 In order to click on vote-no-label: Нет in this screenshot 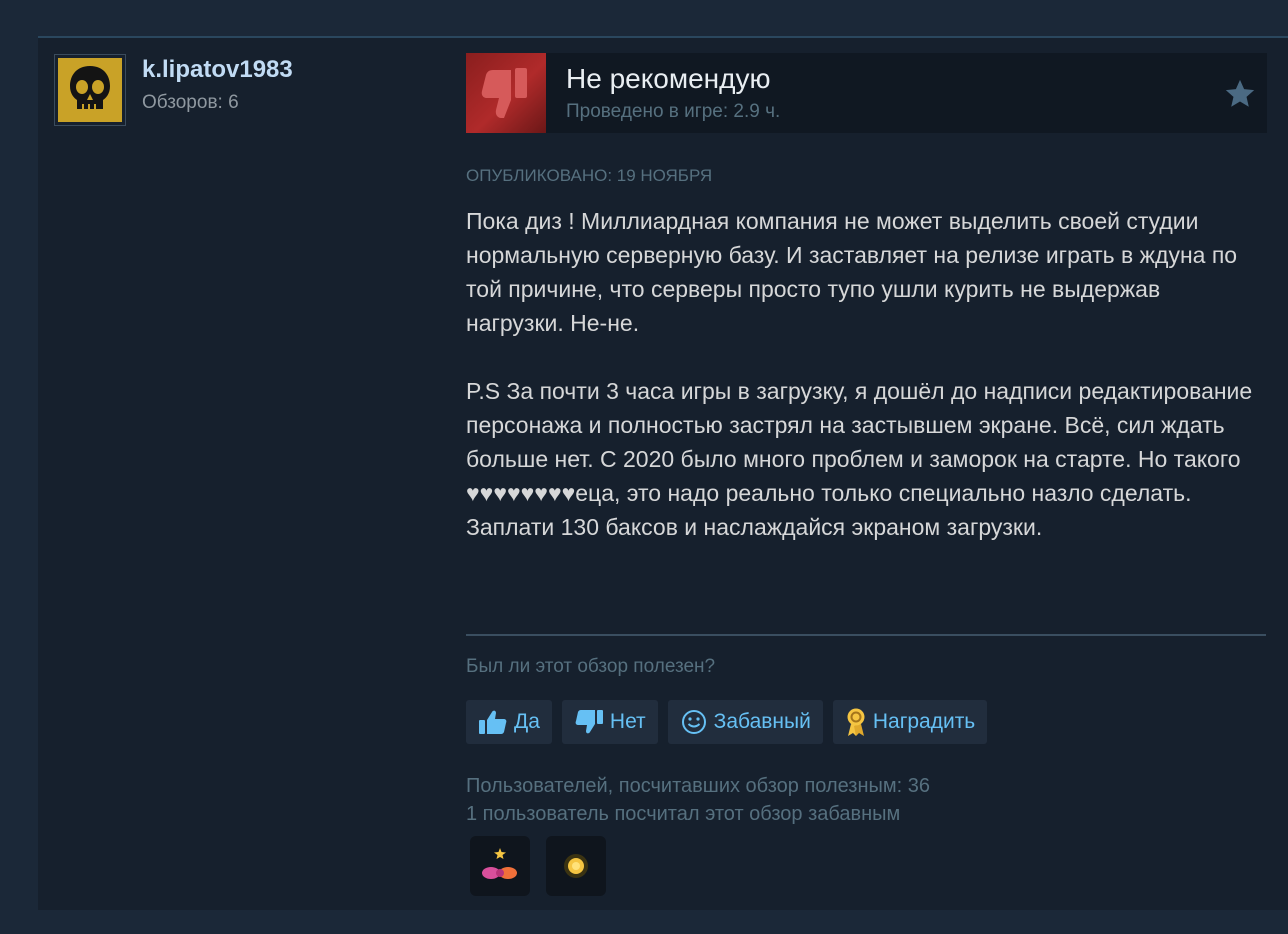, I will do `click(627, 721)`.